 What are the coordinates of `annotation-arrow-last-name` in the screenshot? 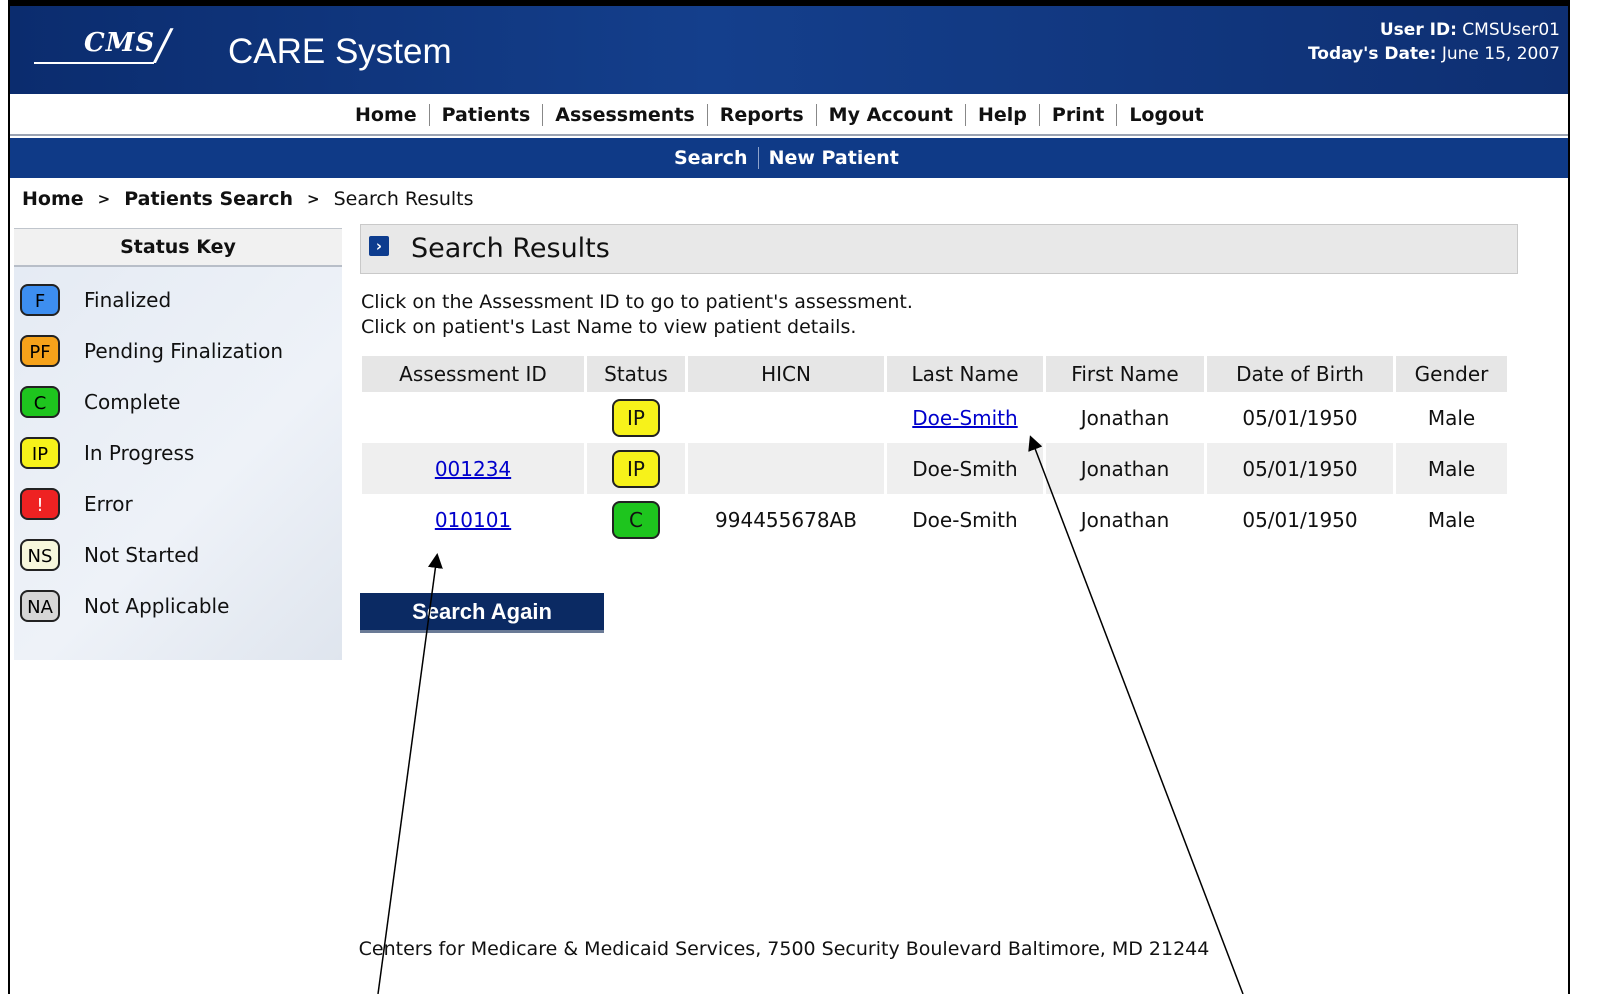 It's located at (1136, 714).